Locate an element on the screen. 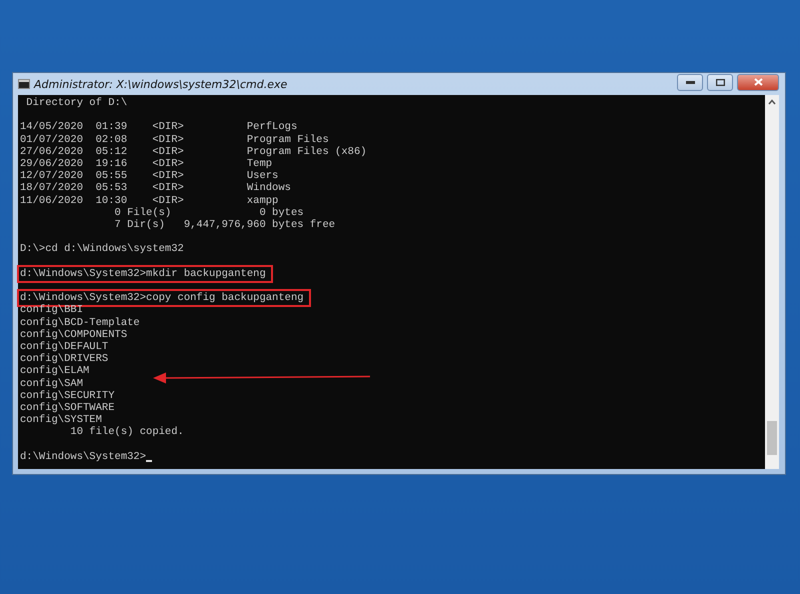 This screenshot has width=800, height=594. console-line: 11/06/2020 10:30 <DIR> xampp is located at coordinates (149, 200).